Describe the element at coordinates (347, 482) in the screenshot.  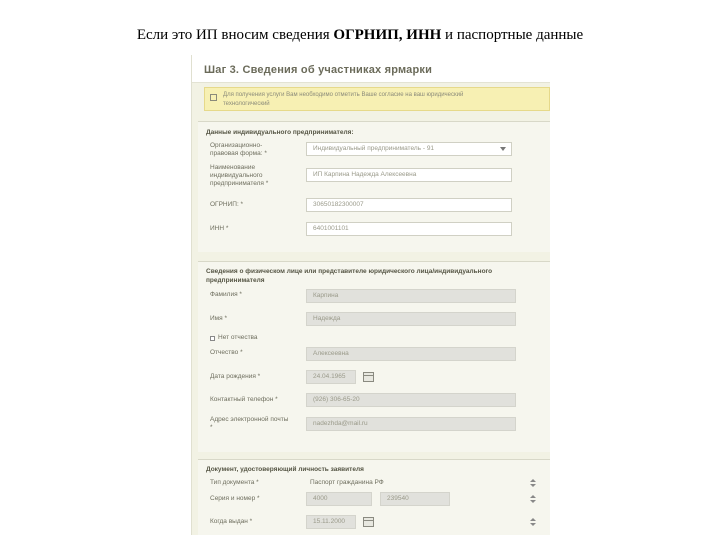
I see `doc-type-value: Паспорт гражданина РФ` at that location.